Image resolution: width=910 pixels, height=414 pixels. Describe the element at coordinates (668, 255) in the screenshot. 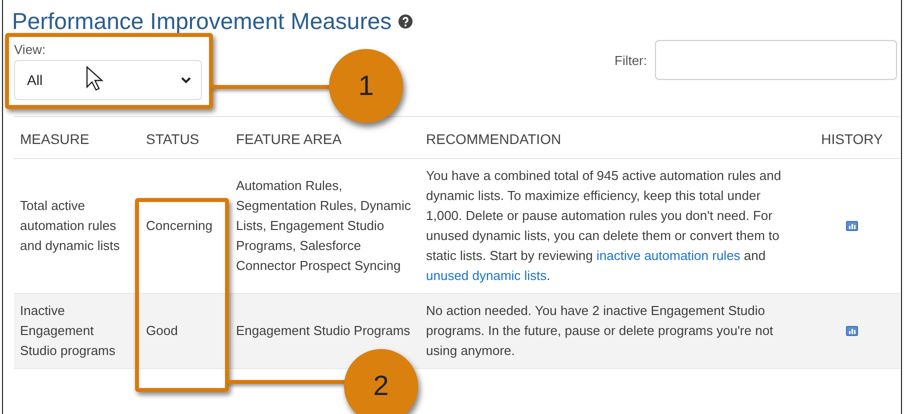

I see `link: inactive automation rules` at that location.